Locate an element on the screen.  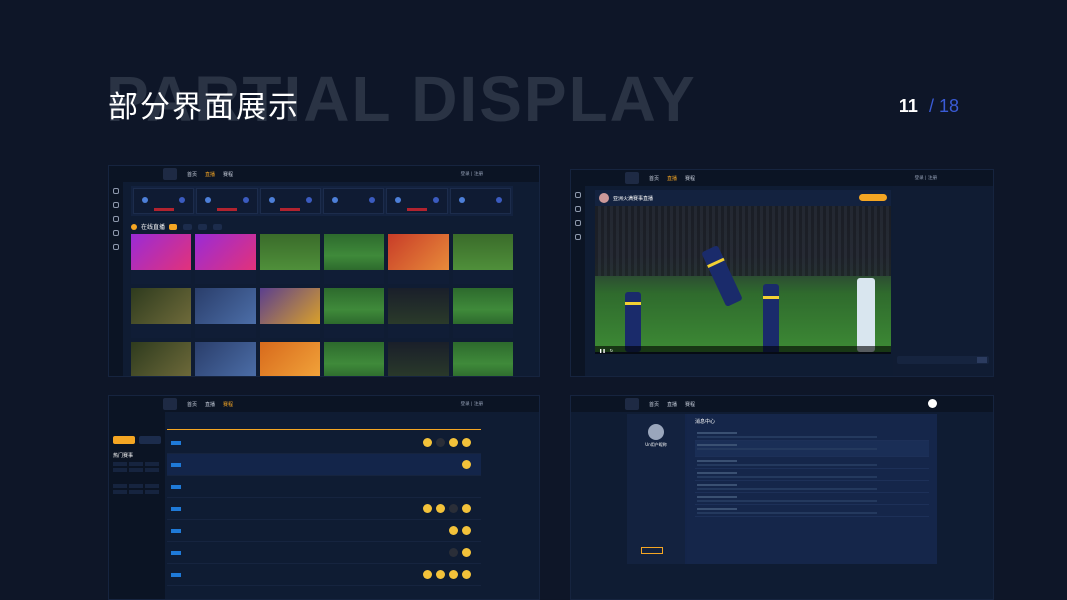
cursor-dot is located at coordinates (932, 403).